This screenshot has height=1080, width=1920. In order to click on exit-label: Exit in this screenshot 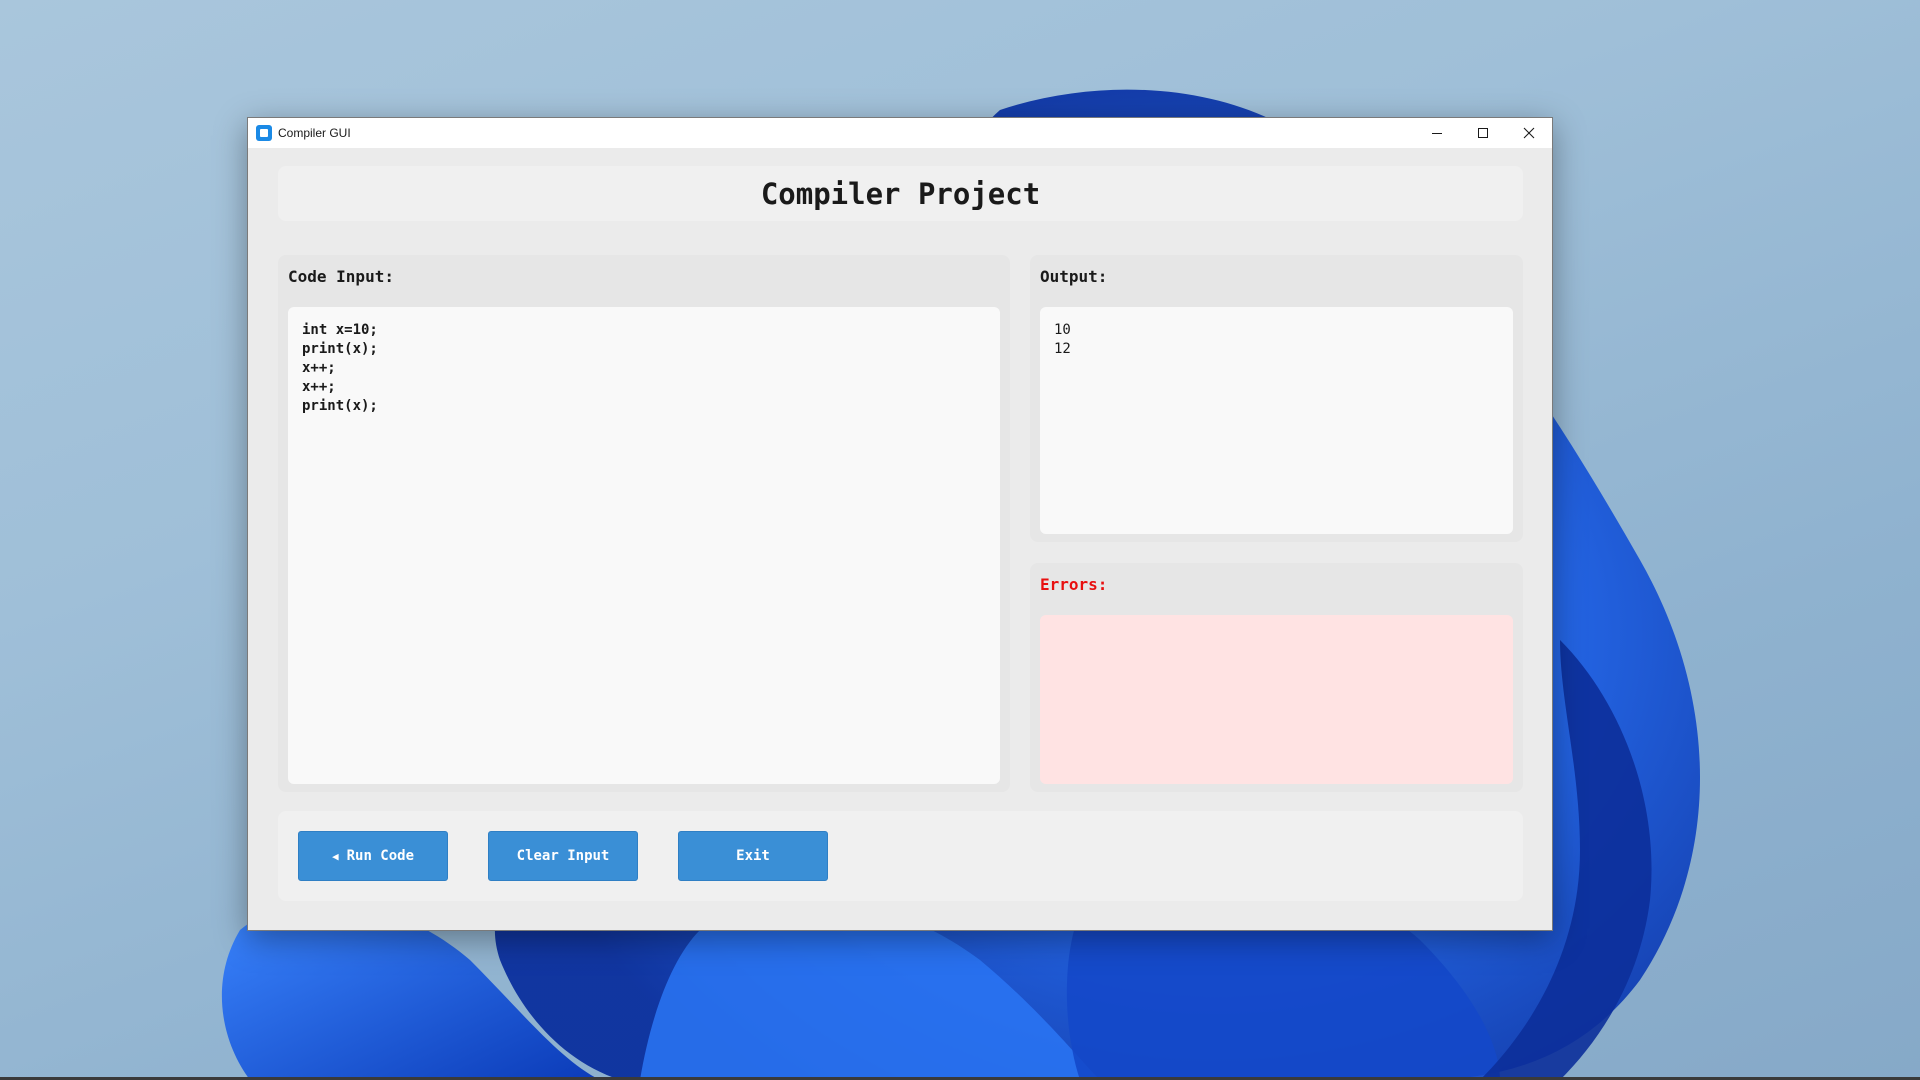, I will do `click(753, 856)`.